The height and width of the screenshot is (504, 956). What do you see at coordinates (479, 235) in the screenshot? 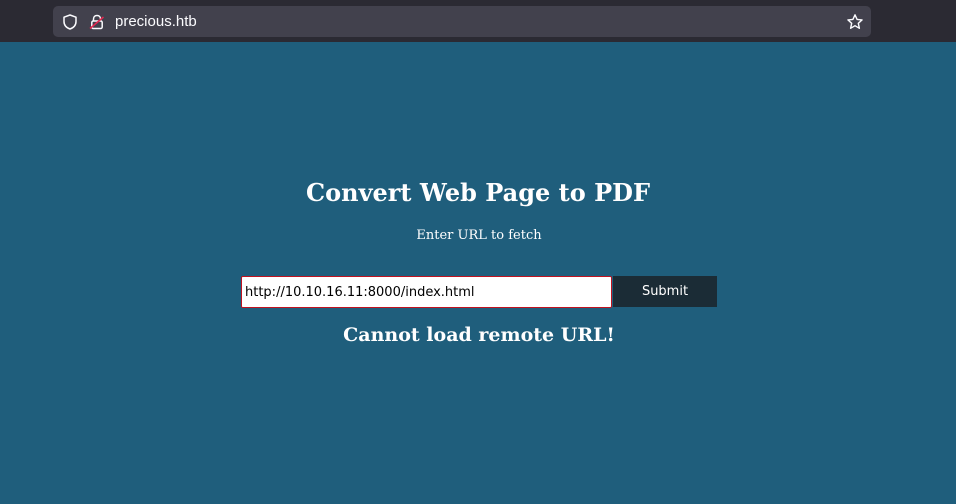
I see `page-subtitle: Enter URL to fetch` at bounding box center [479, 235].